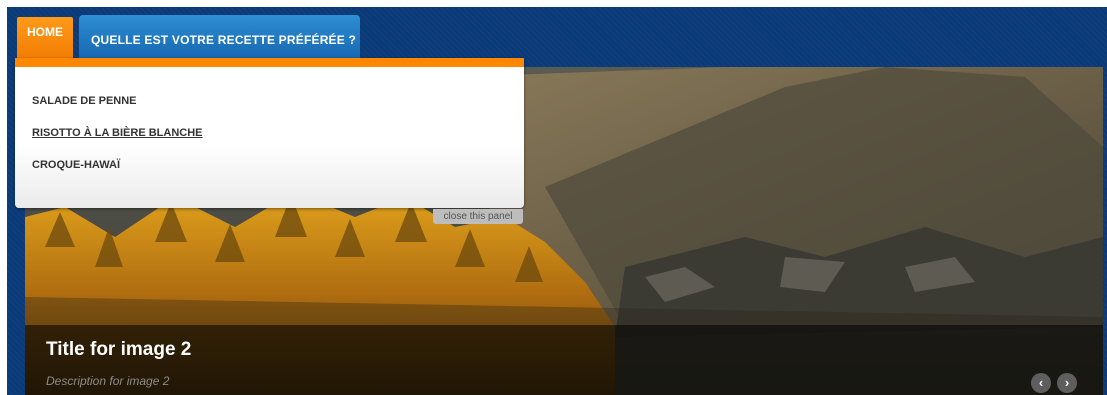  Describe the element at coordinates (45, 40) in the screenshot. I see `nav-home-tab: HOME` at that location.